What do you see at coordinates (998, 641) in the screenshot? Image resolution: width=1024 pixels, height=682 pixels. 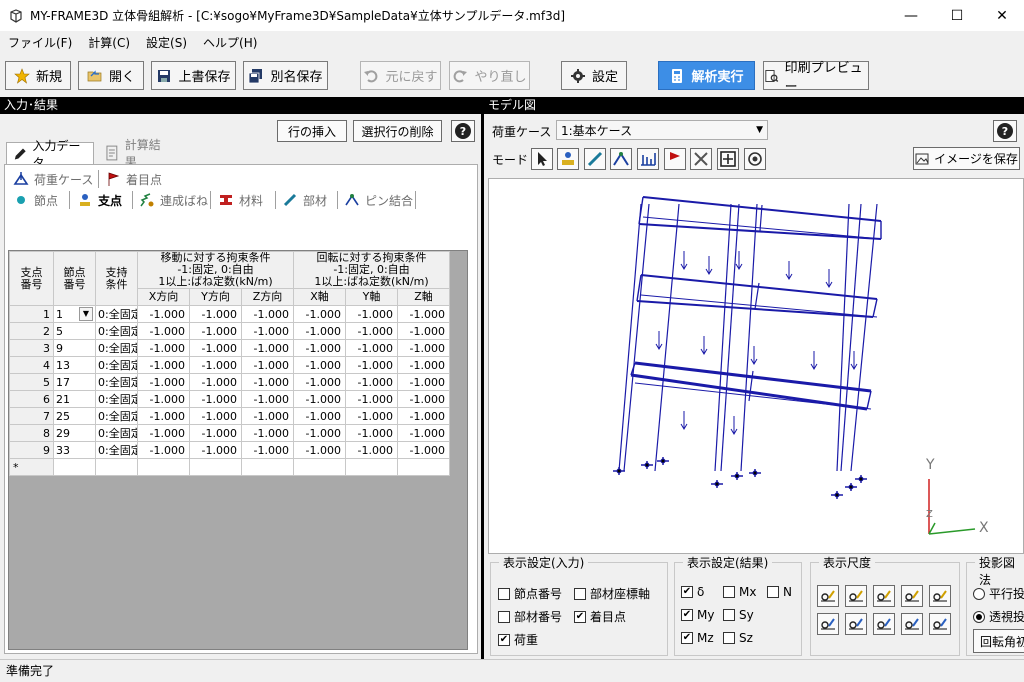 I see `reset-rotation-button: 回転角初` at bounding box center [998, 641].